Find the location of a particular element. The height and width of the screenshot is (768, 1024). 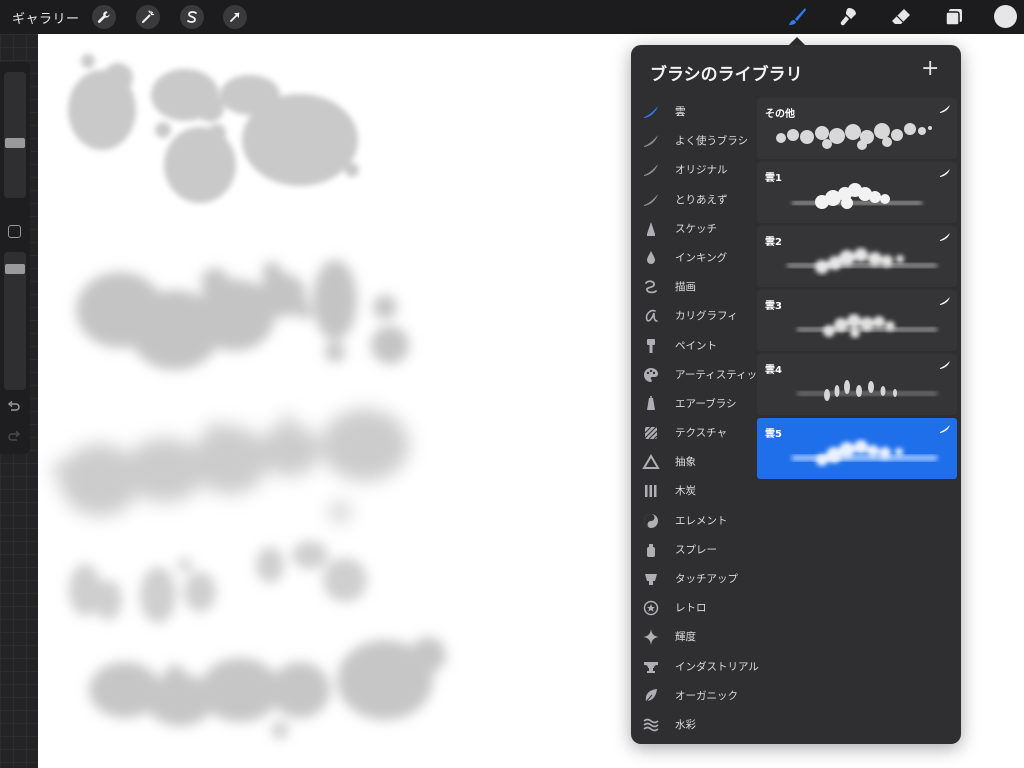

transform-arrow-icon is located at coordinates (235, 17).